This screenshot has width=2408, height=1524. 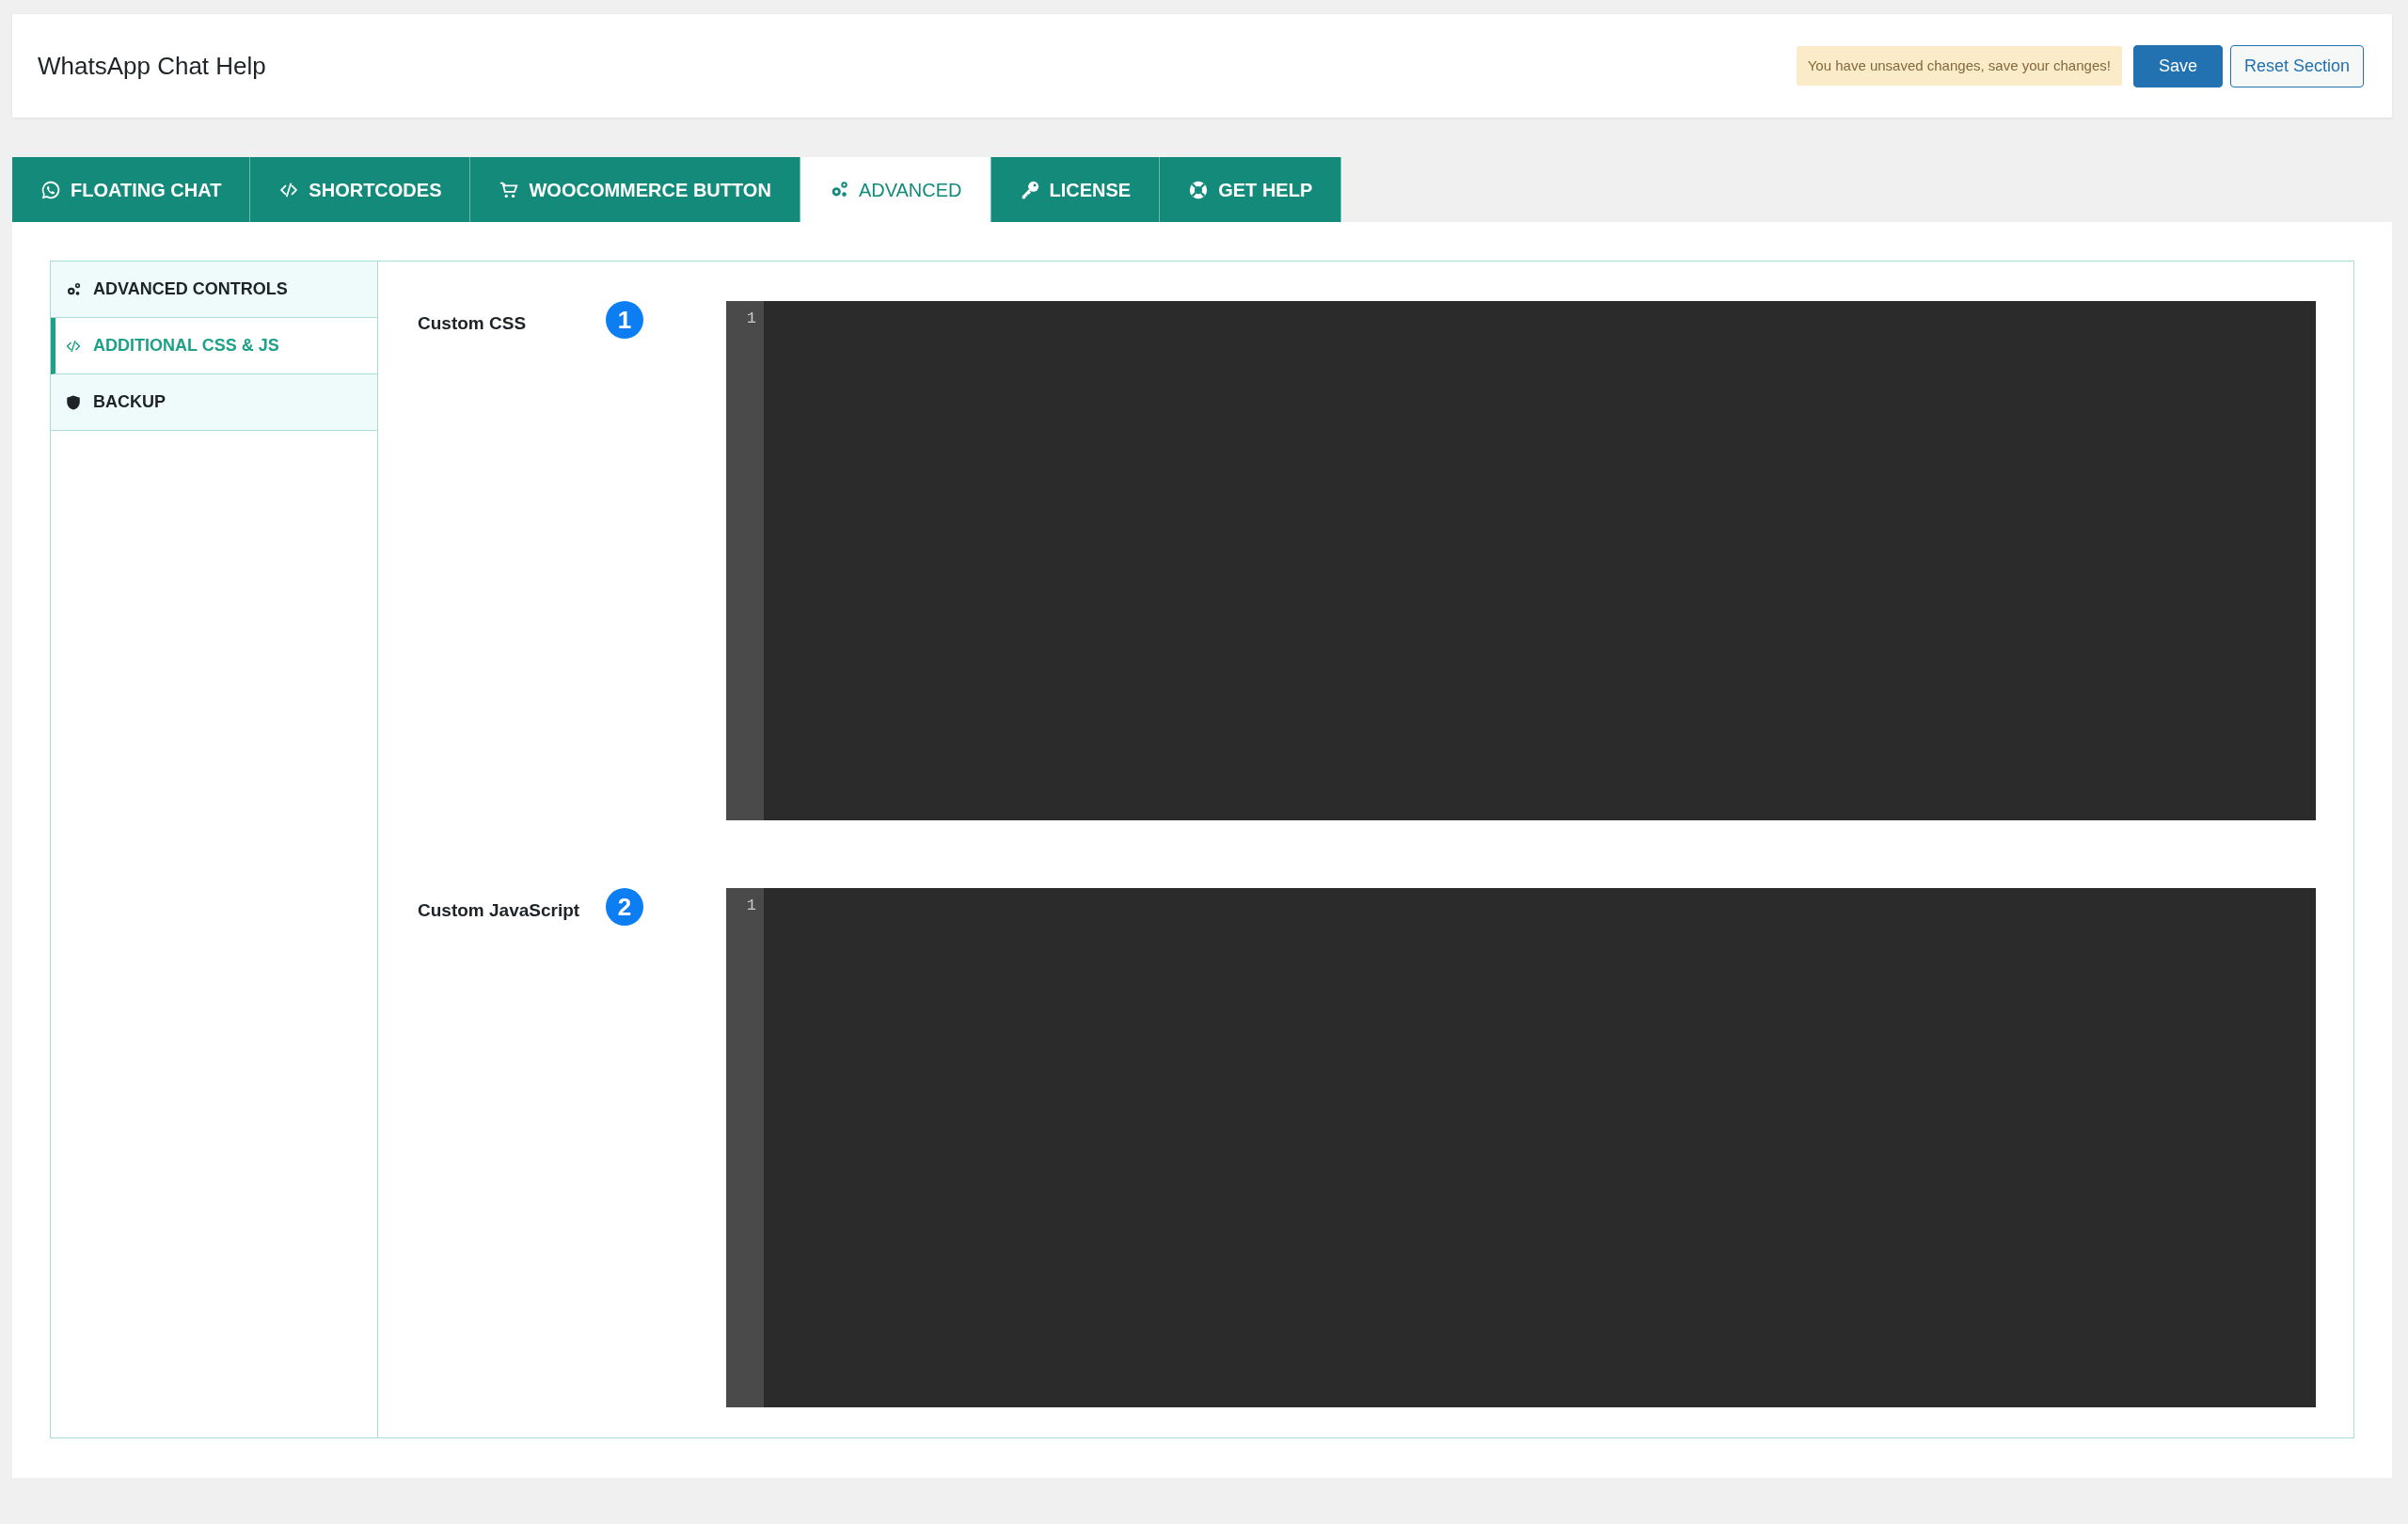 I want to click on tab: WOOCOMMERCE BUTTON, so click(x=635, y=190).